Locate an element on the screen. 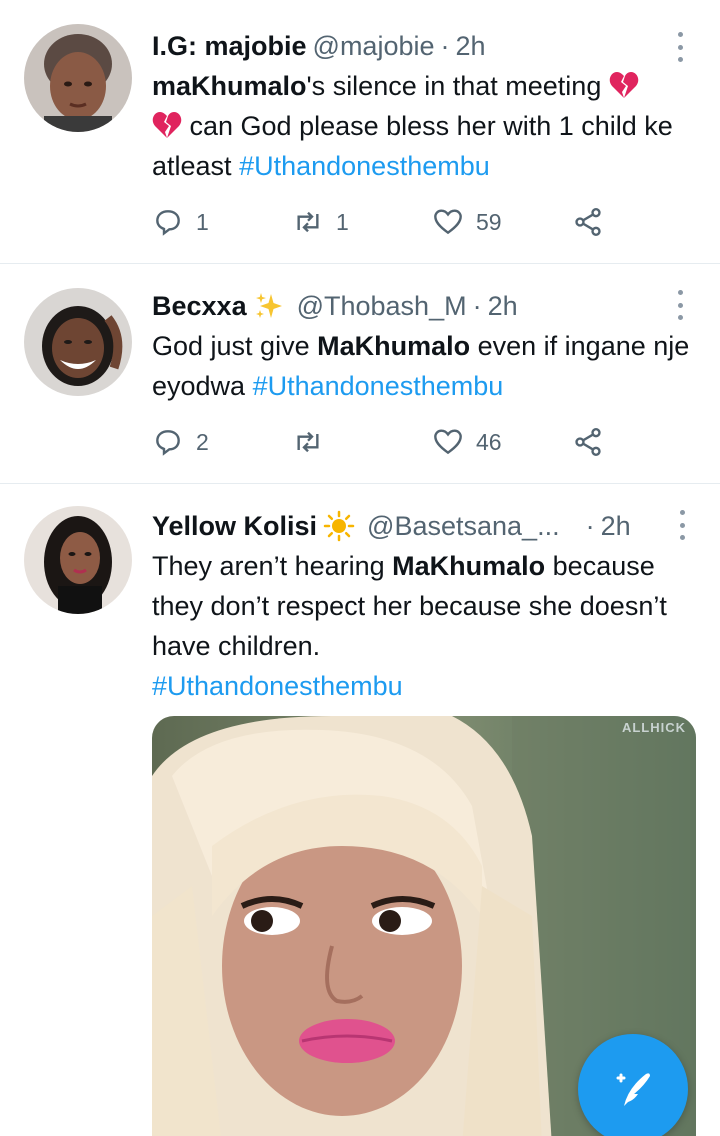 This screenshot has height=1136, width=720. tweet-header: Becxxa @Thobash_M · 2h is located at coordinates (406, 306).